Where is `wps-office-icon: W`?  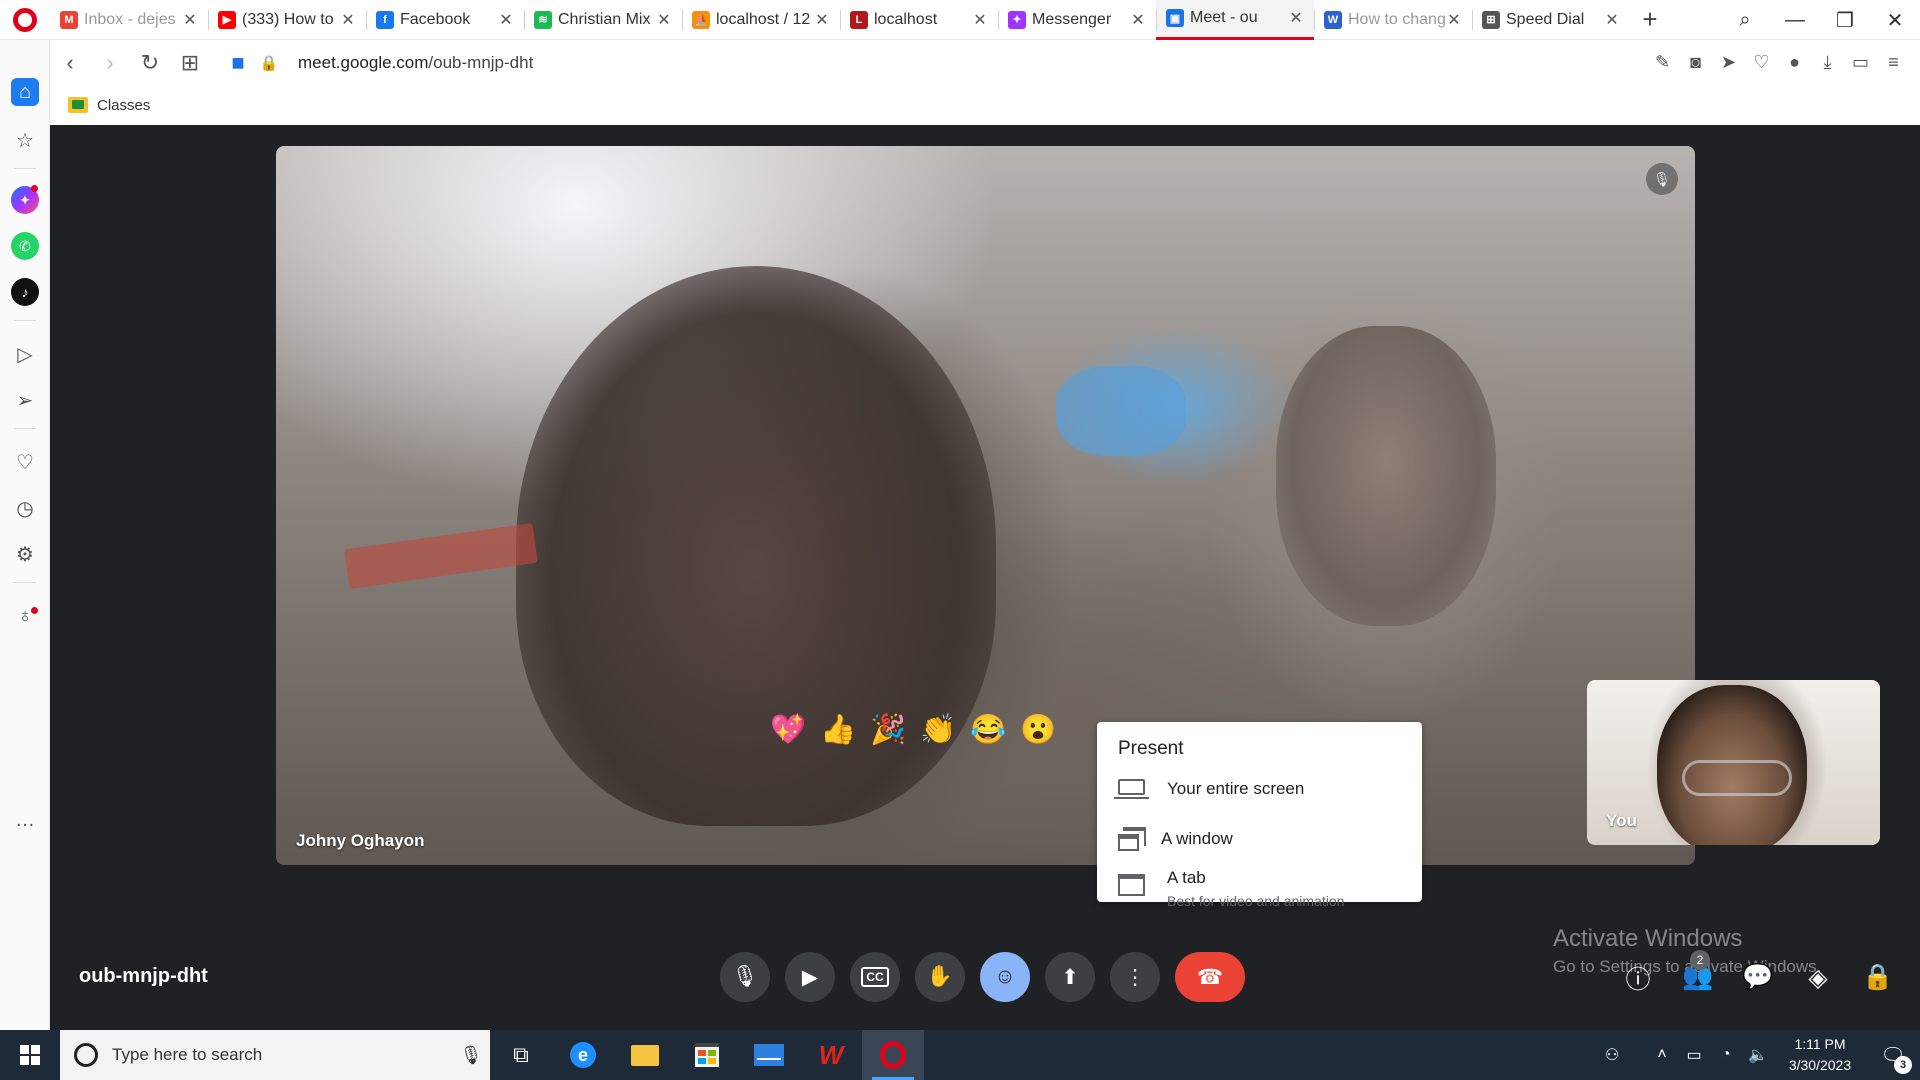
wps-office-icon: W is located at coordinates (831, 1054).